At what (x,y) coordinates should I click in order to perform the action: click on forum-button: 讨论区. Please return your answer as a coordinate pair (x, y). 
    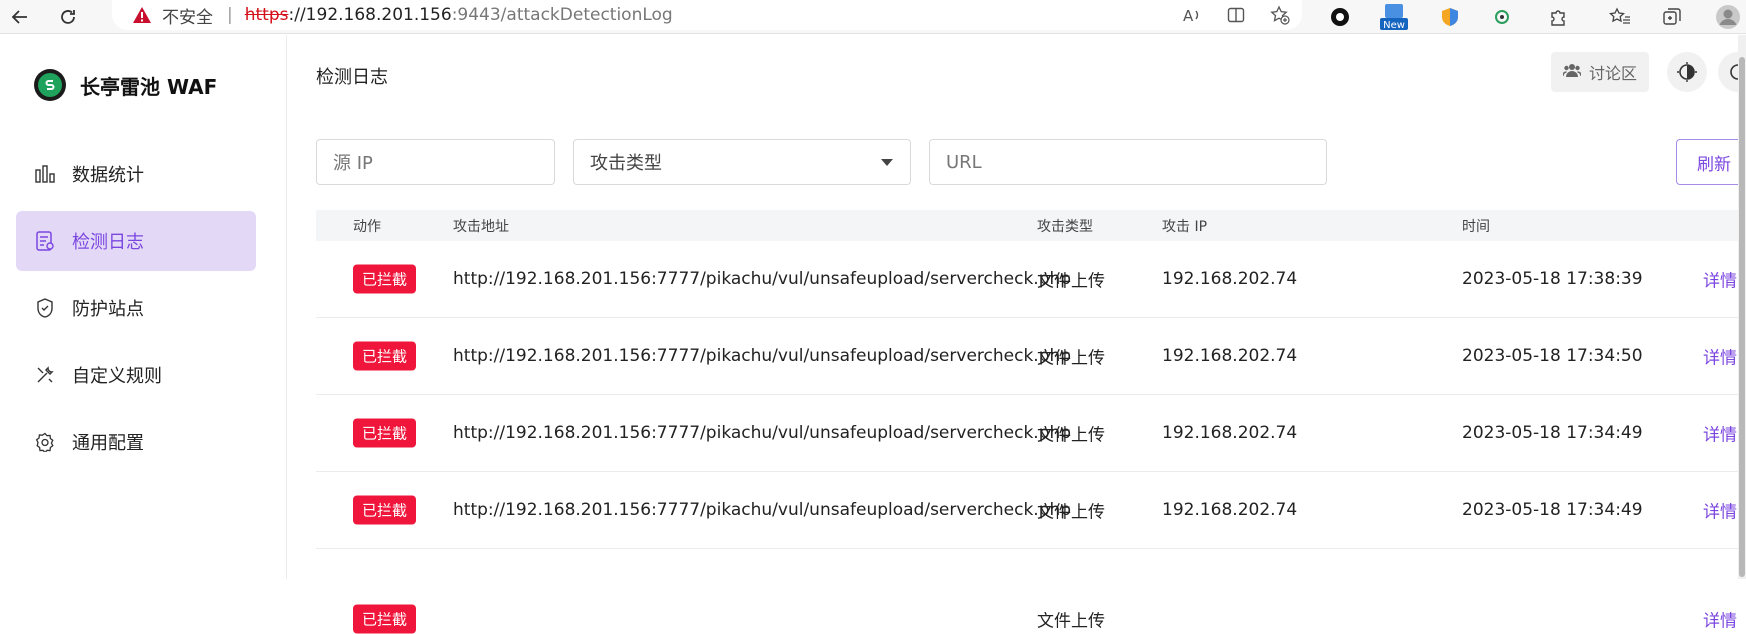
    Looking at the image, I should click on (1600, 72).